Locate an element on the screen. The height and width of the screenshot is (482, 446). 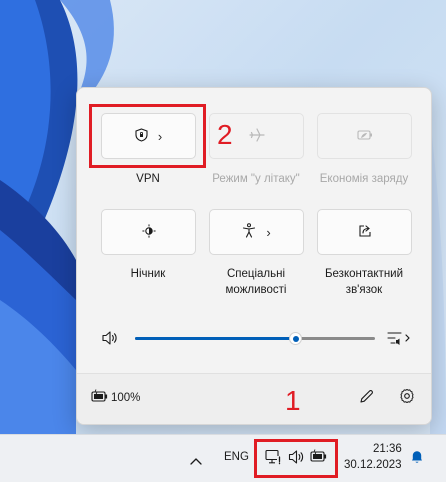
chevron-up-icon is located at coordinates (196, 461).